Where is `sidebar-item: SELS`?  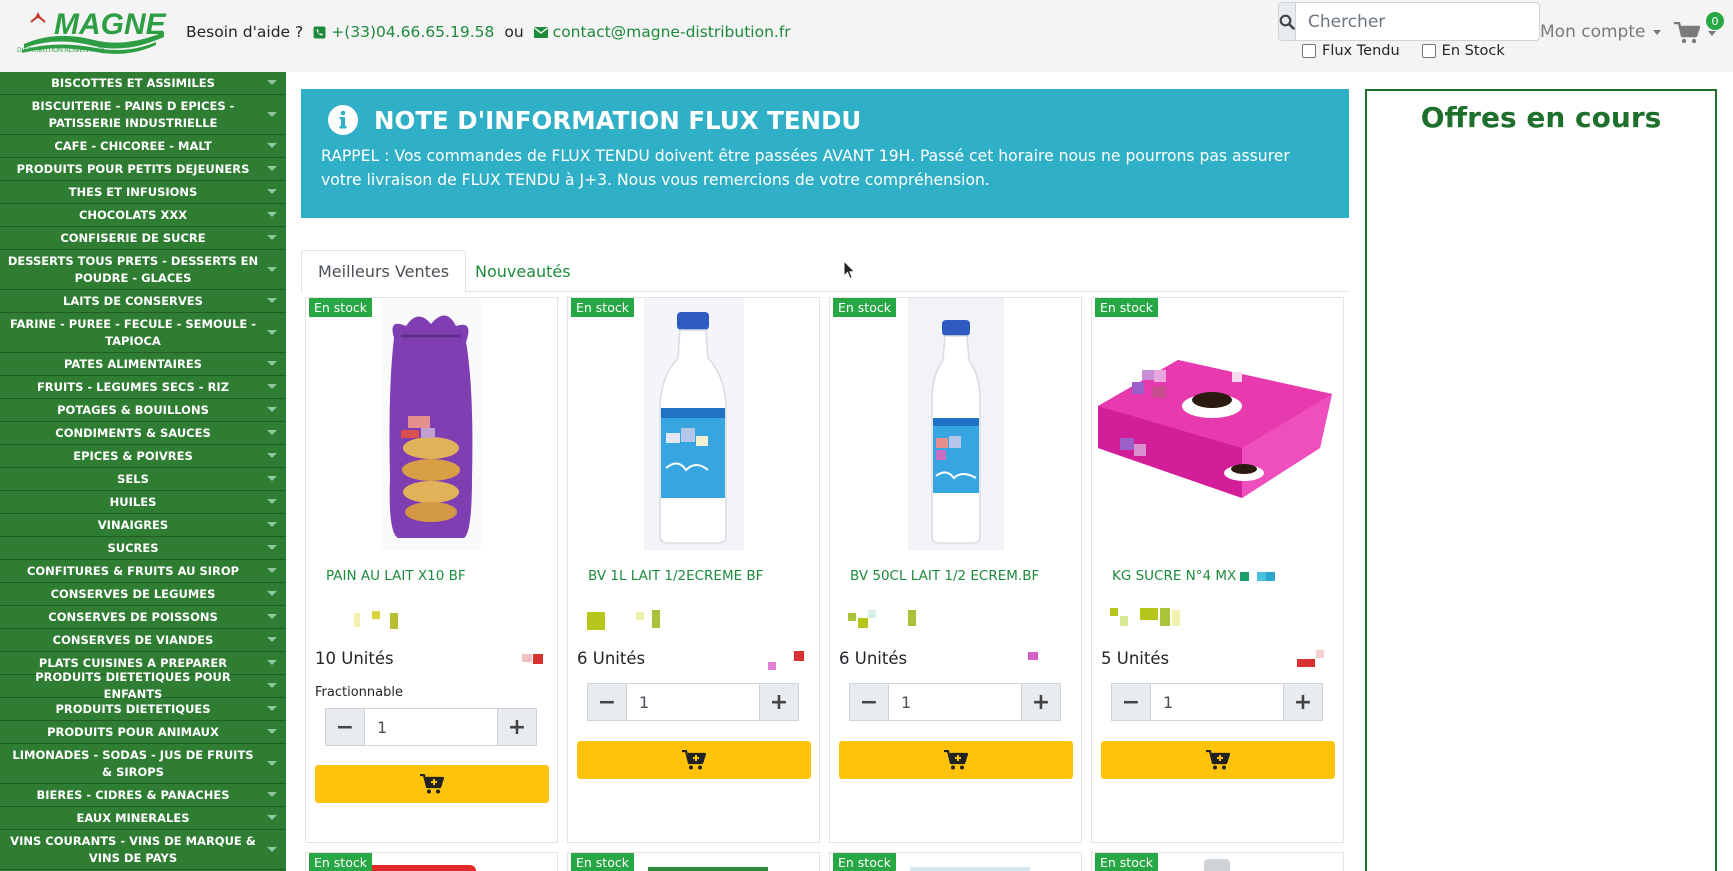
sidebar-item: SELS is located at coordinates (143, 479).